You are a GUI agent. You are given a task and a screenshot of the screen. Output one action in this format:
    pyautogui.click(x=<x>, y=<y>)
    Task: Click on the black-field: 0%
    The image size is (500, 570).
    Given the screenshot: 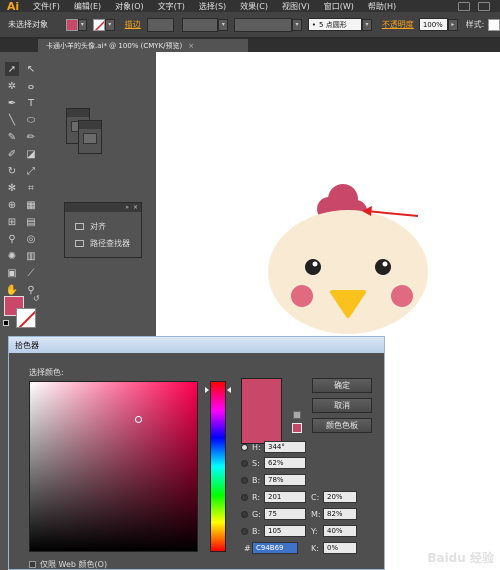 What is the action you would take?
    pyautogui.click(x=340, y=548)
    